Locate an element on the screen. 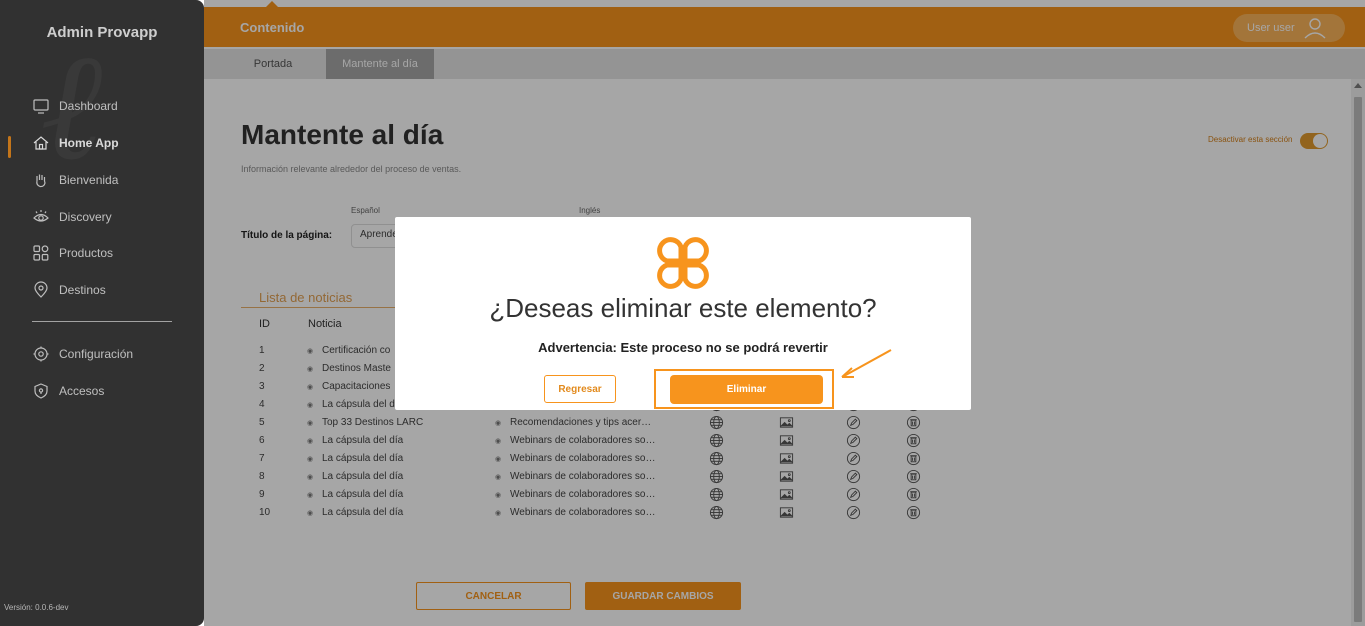 Image resolution: width=1365 pixels, height=626 pixels. pointer-arrow-icon is located at coordinates (866, 363).